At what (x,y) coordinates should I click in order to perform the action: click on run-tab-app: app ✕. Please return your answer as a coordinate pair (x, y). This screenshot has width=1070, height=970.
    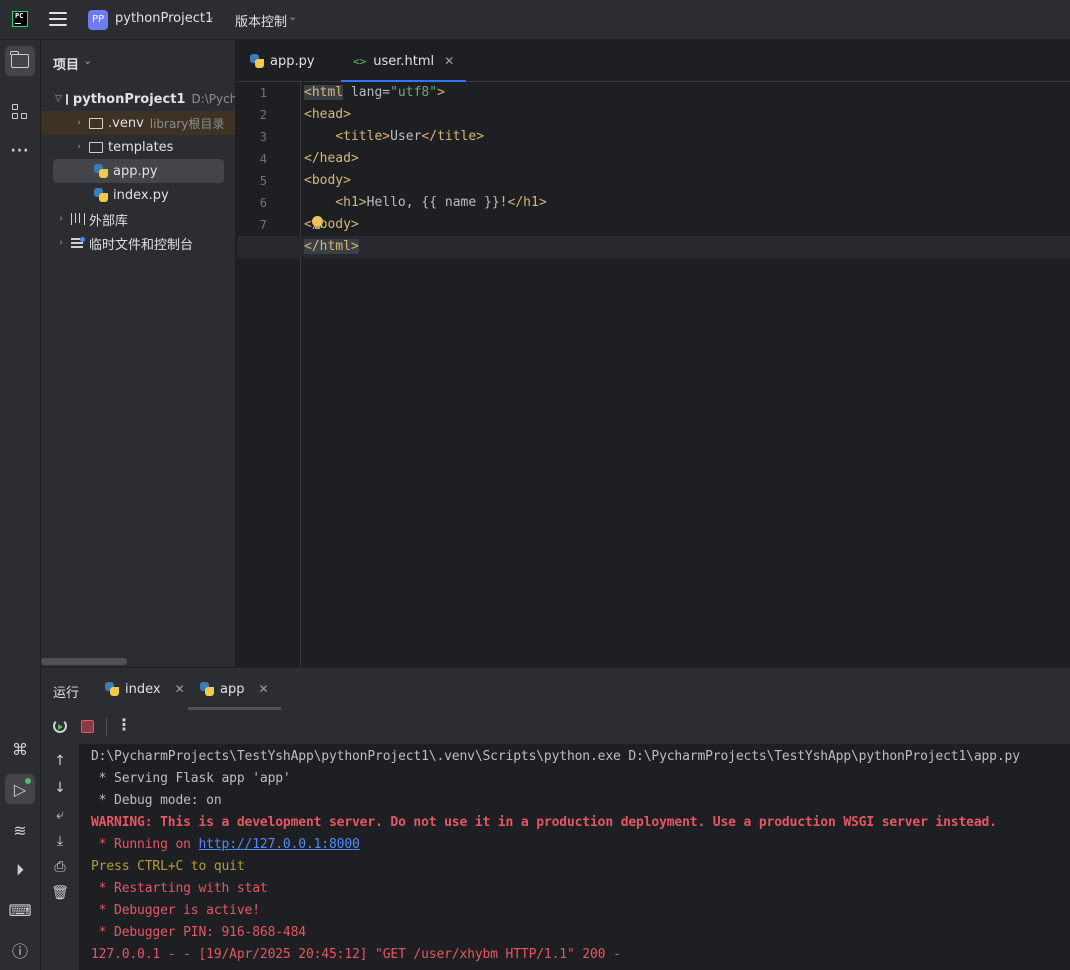
    Looking at the image, I should click on (234, 689).